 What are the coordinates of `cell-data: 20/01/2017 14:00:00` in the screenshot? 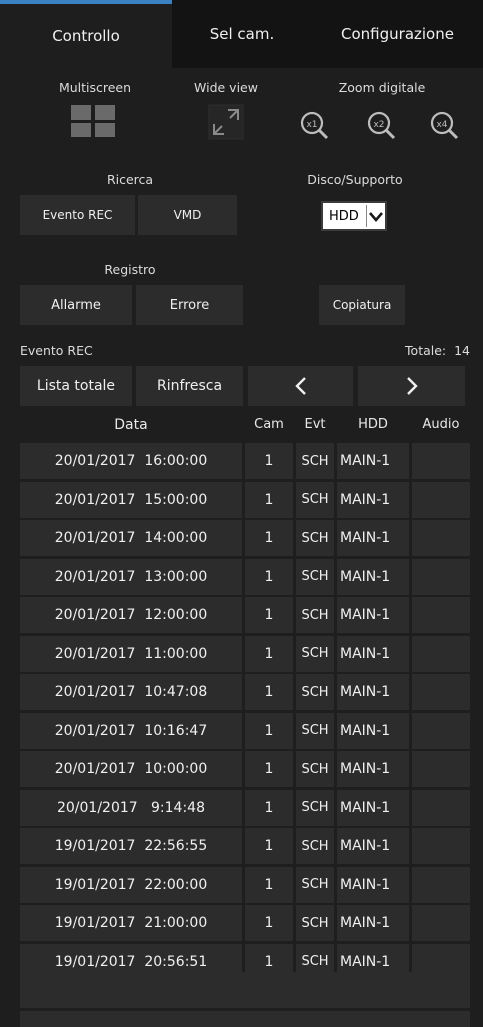 It's located at (131, 538).